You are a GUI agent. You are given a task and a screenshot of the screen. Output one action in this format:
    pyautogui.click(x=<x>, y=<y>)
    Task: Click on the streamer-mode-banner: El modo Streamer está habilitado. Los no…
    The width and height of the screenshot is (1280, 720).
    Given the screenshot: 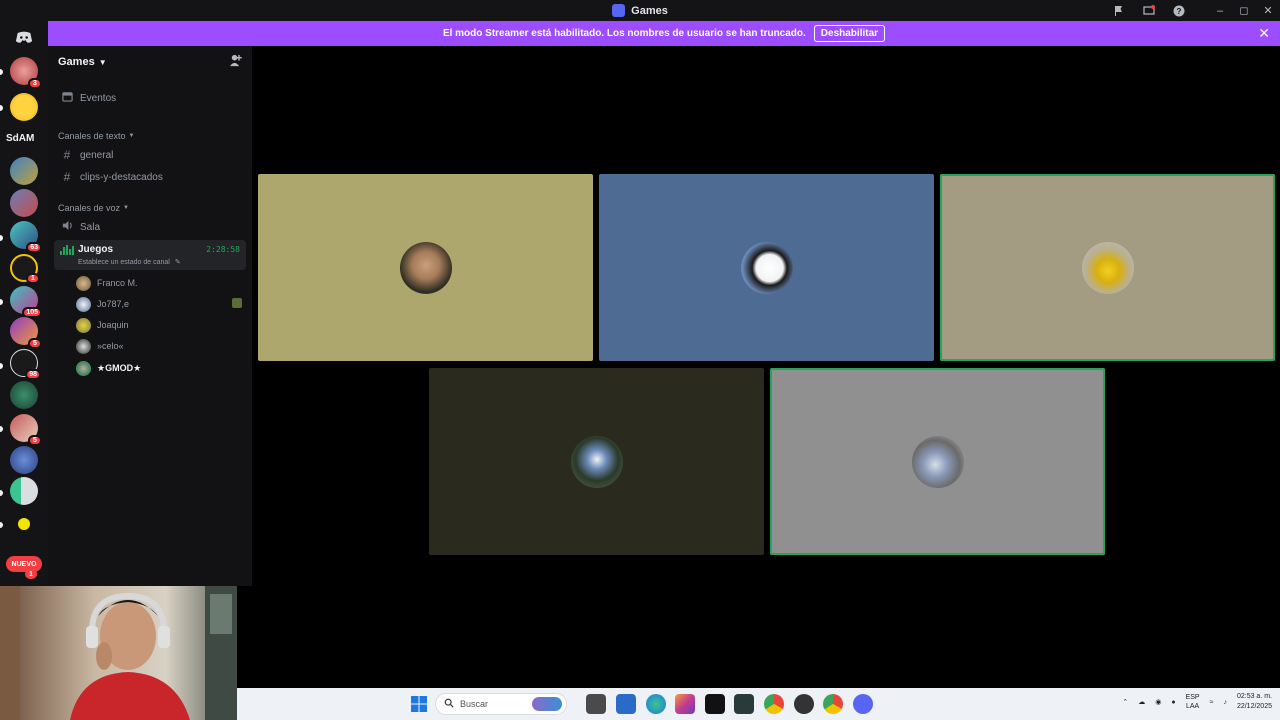 What is the action you would take?
    pyautogui.click(x=664, y=33)
    